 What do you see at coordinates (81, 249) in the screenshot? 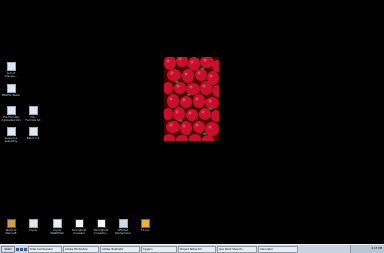
I see `taskbar-item-photoshop: Adobe Photoshop` at bounding box center [81, 249].